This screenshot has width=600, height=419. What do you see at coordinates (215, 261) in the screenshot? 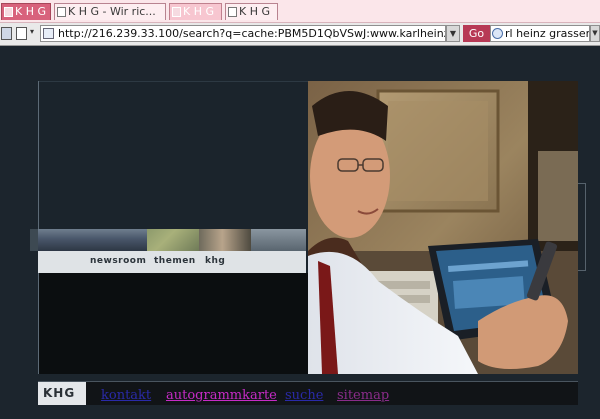
I see `menu-item-khg: khg` at bounding box center [215, 261].